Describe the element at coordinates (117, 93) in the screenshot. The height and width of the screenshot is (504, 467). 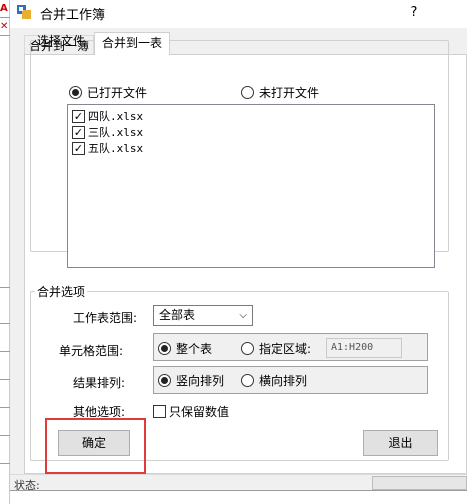
I see `radio-opened-label: 已打开文件` at that location.